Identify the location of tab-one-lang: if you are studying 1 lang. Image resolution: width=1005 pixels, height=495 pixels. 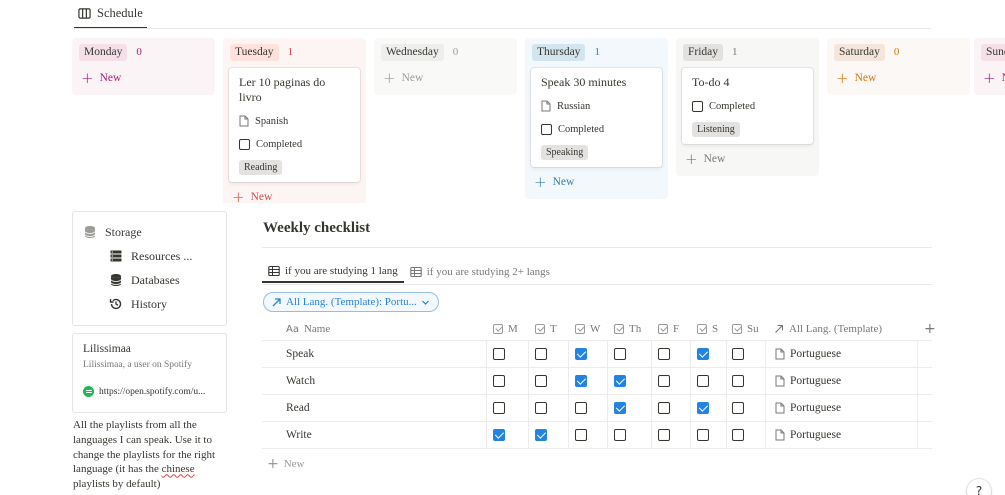
(333, 271).